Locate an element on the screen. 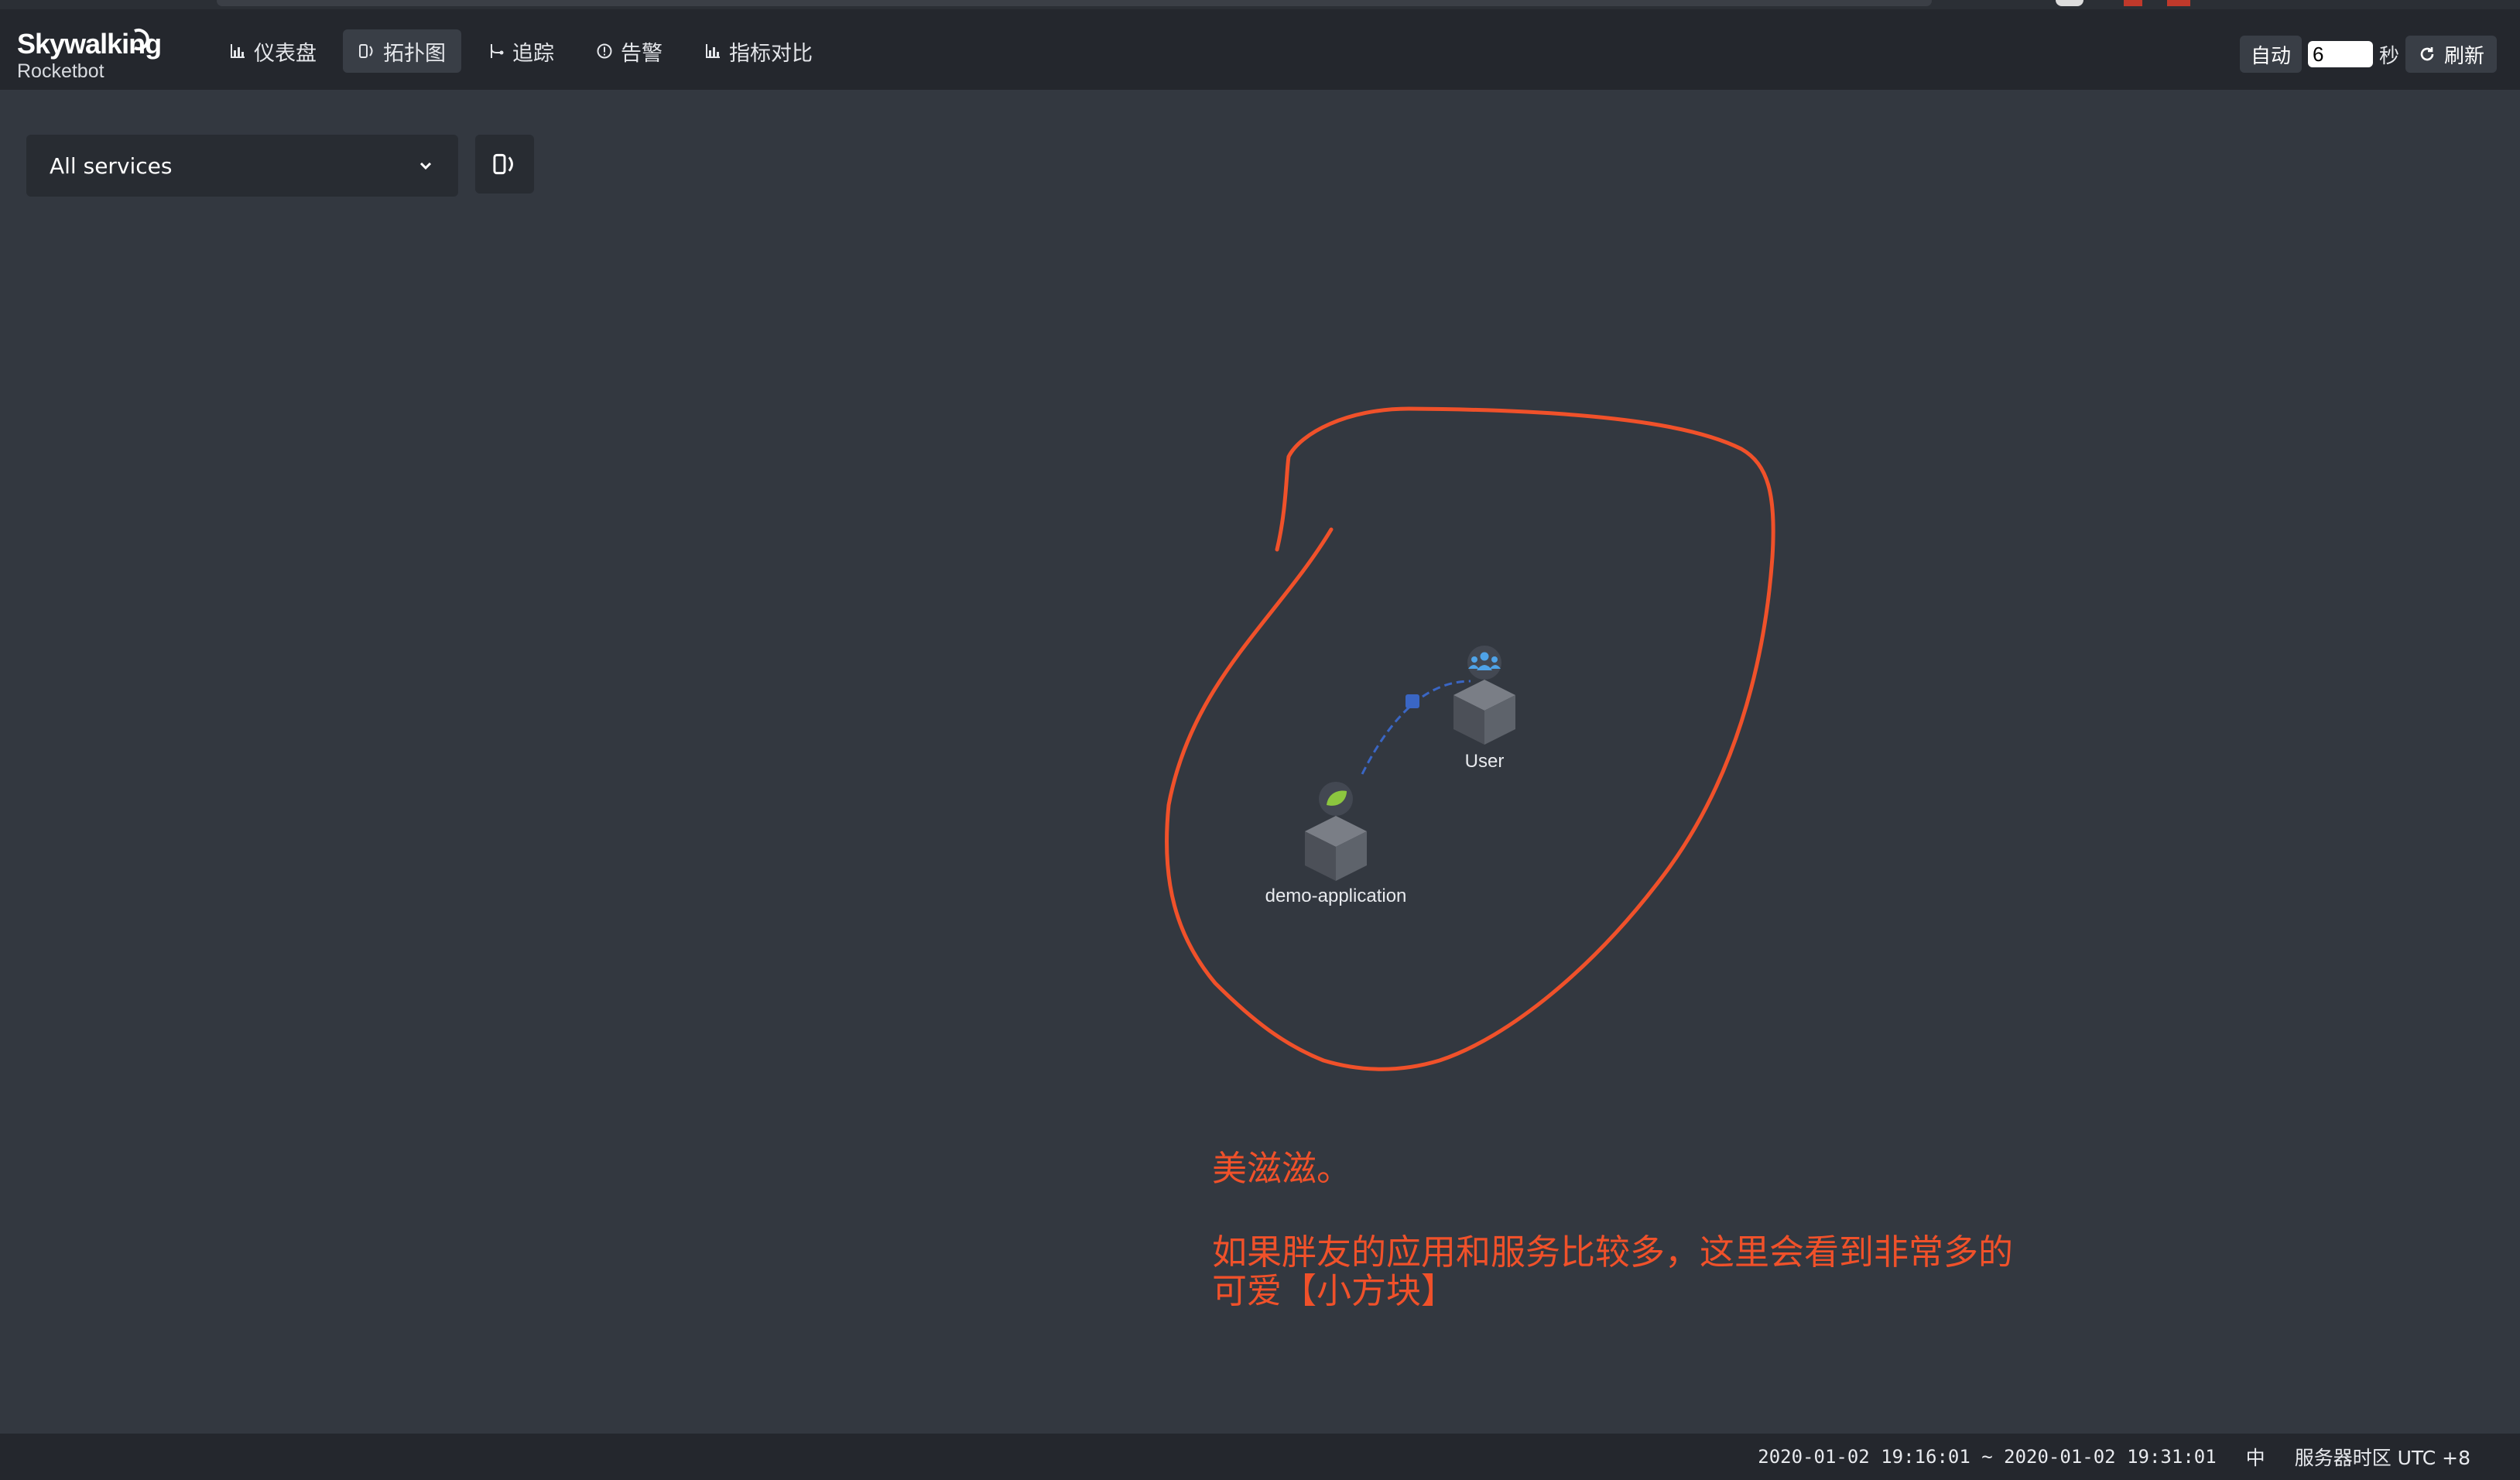 Image resolution: width=2520 pixels, height=1480 pixels. nav-item-label: 追踪 is located at coordinates (533, 53).